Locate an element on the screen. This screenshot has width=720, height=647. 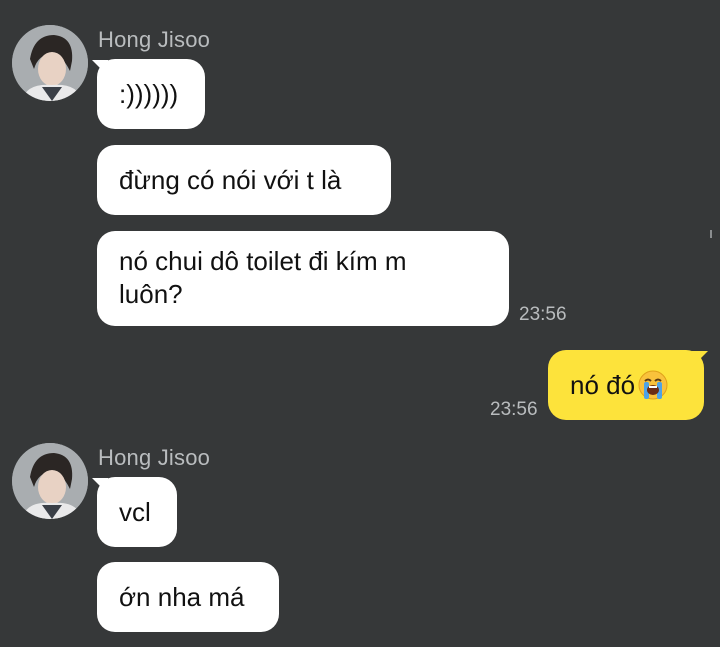
incoming-message: nó chui dô toilet đi kím m luôn? is located at coordinates (303, 278).